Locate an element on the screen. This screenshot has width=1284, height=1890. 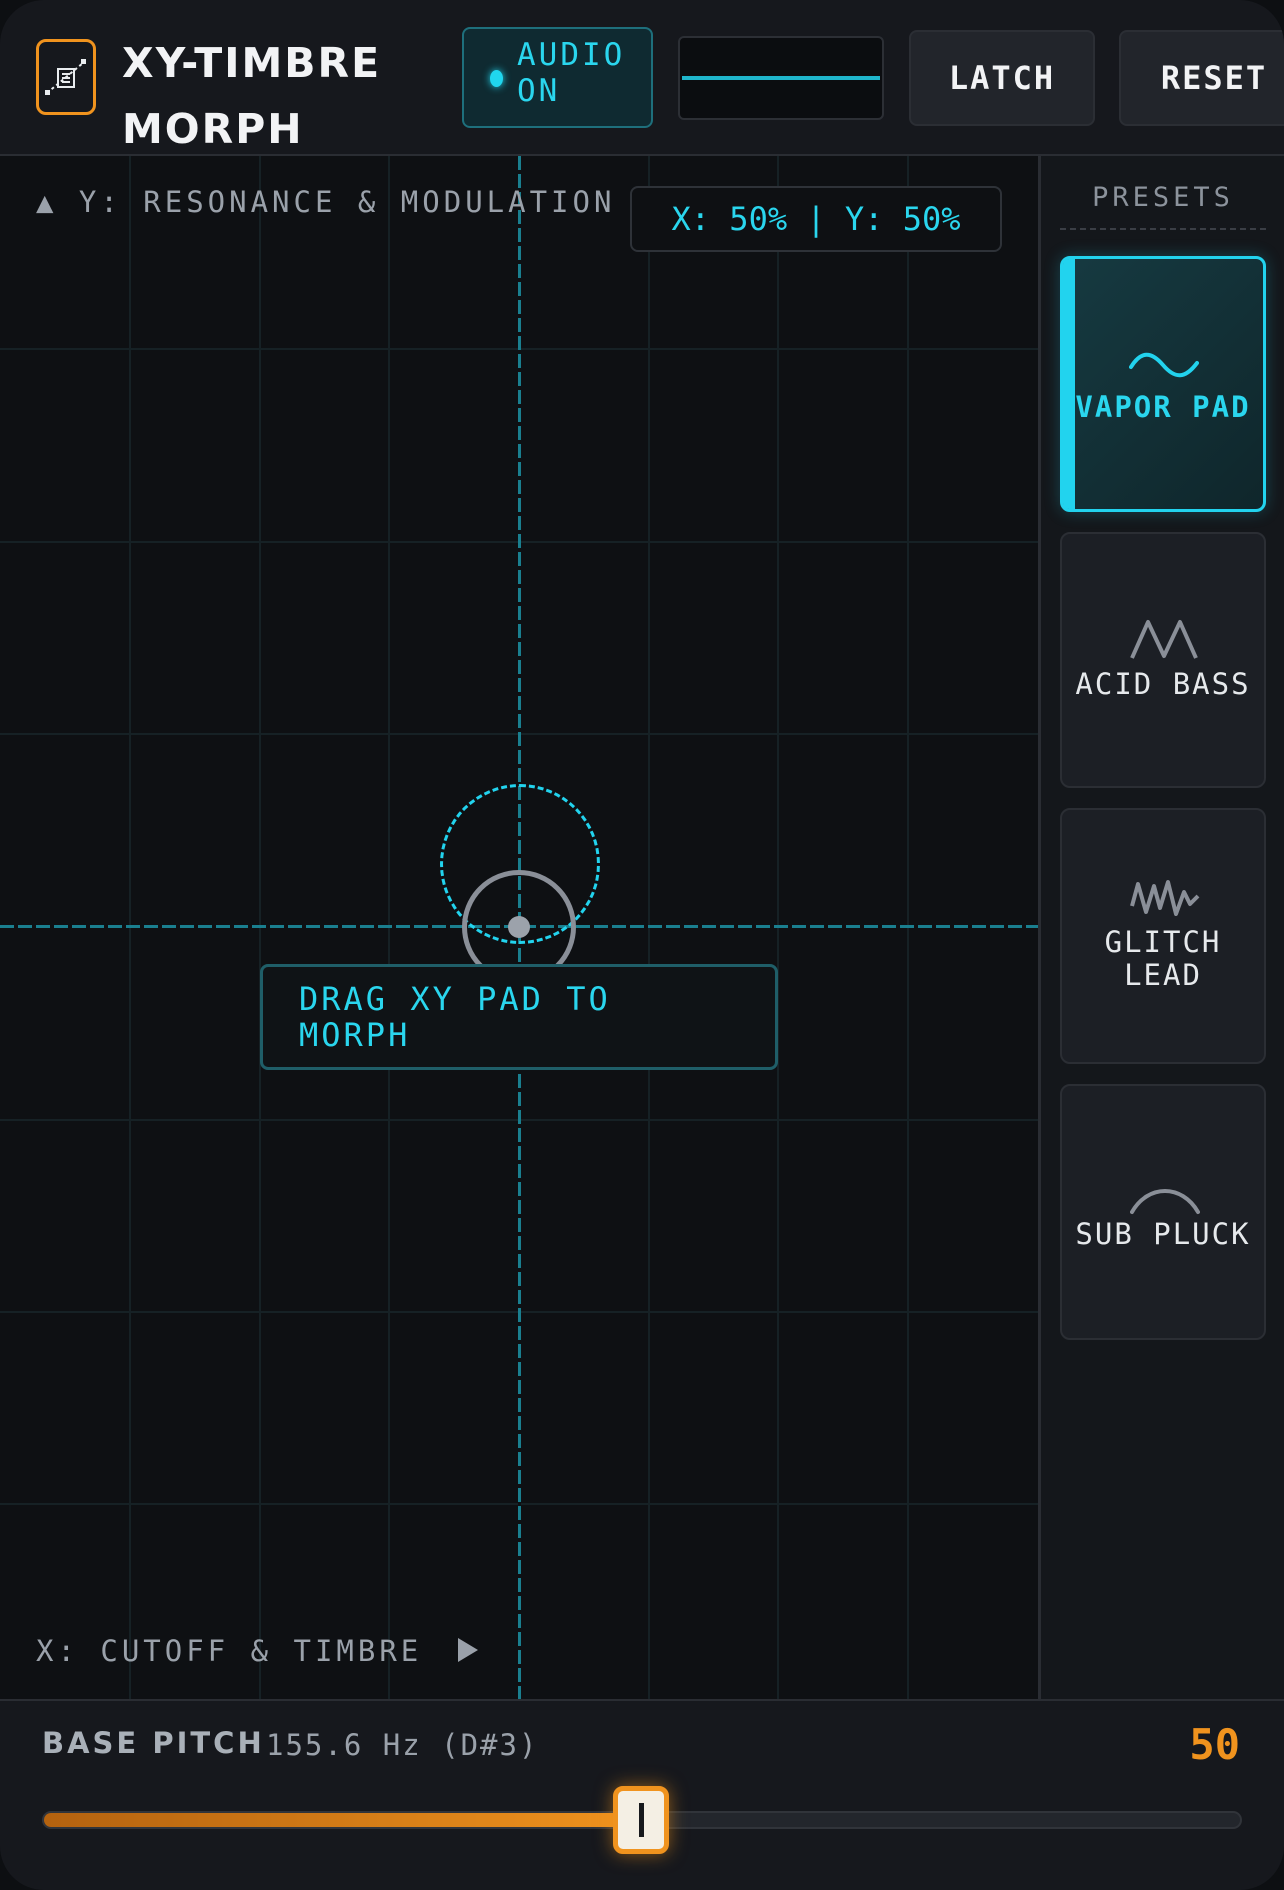
coordinates-readout: X: 50% | Y: 50% is located at coordinates (816, 219).